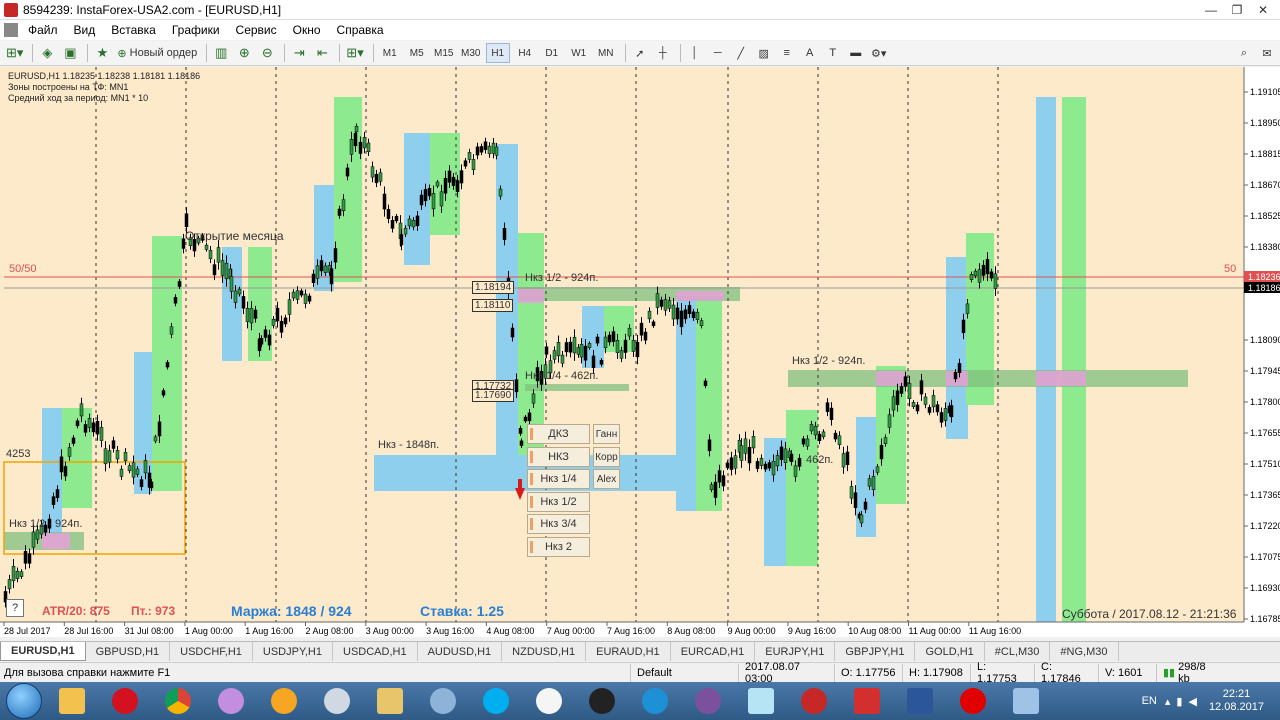 The image size is (1280, 720). I want to click on shapes-dropdown-icon: ⚙▾, so click(879, 53).